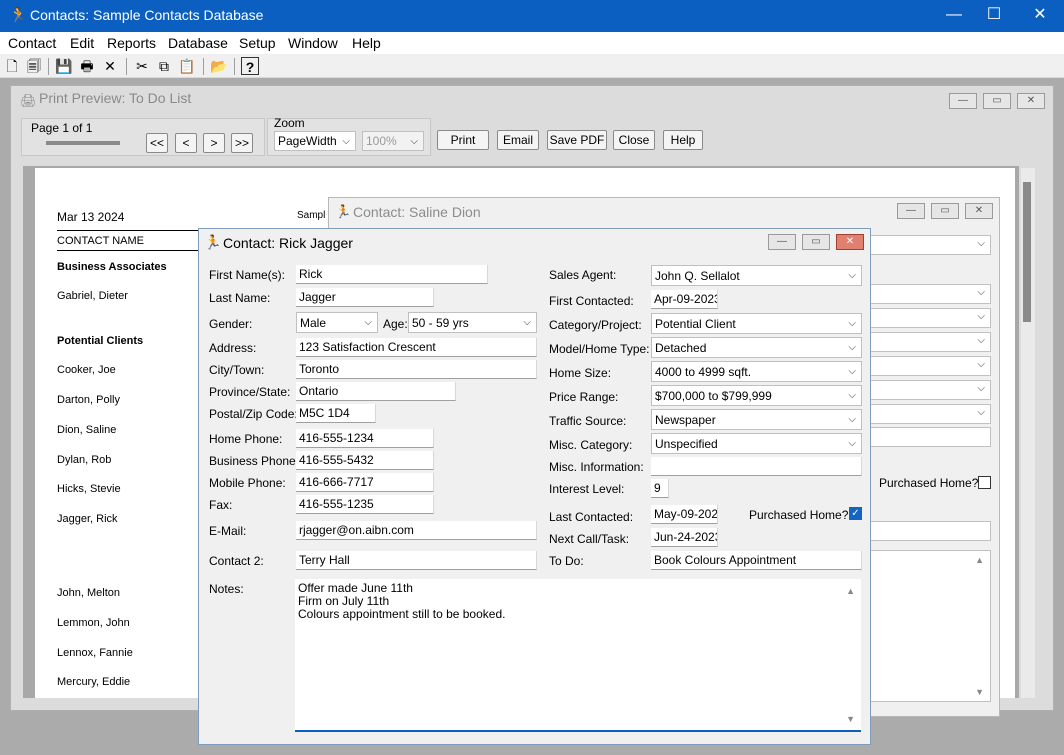 Image resolution: width=1064 pixels, height=755 pixels. Describe the element at coordinates (756, 419) in the screenshot. I see `traffic-source-select: Newspaper⌵` at that location.